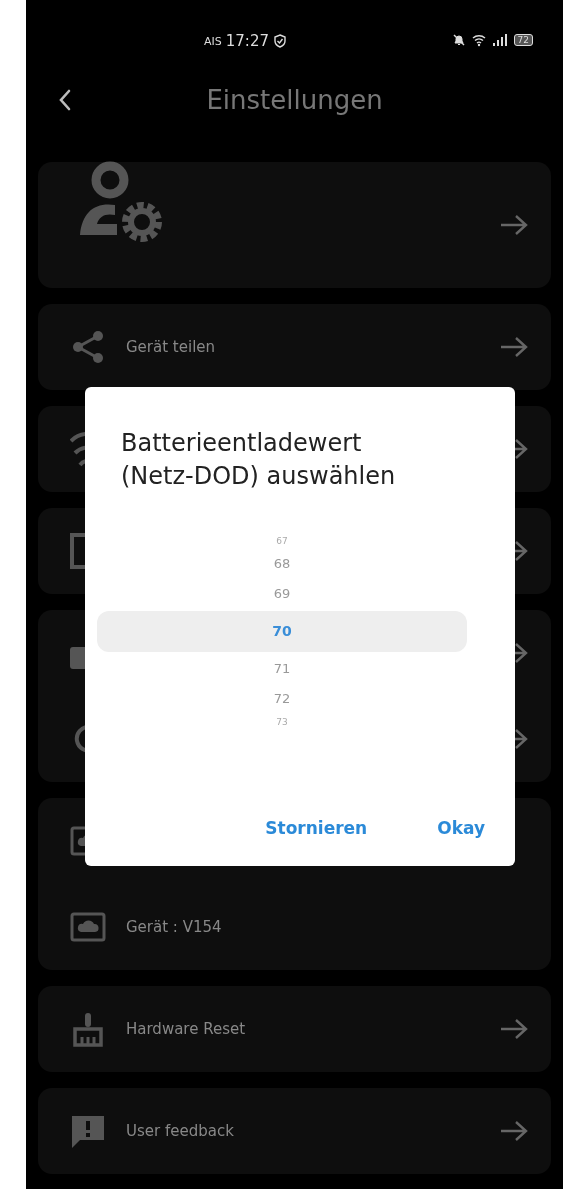 The height and width of the screenshot is (1189, 571). What do you see at coordinates (282, 722) in the screenshot?
I see `picker-option: 73` at bounding box center [282, 722].